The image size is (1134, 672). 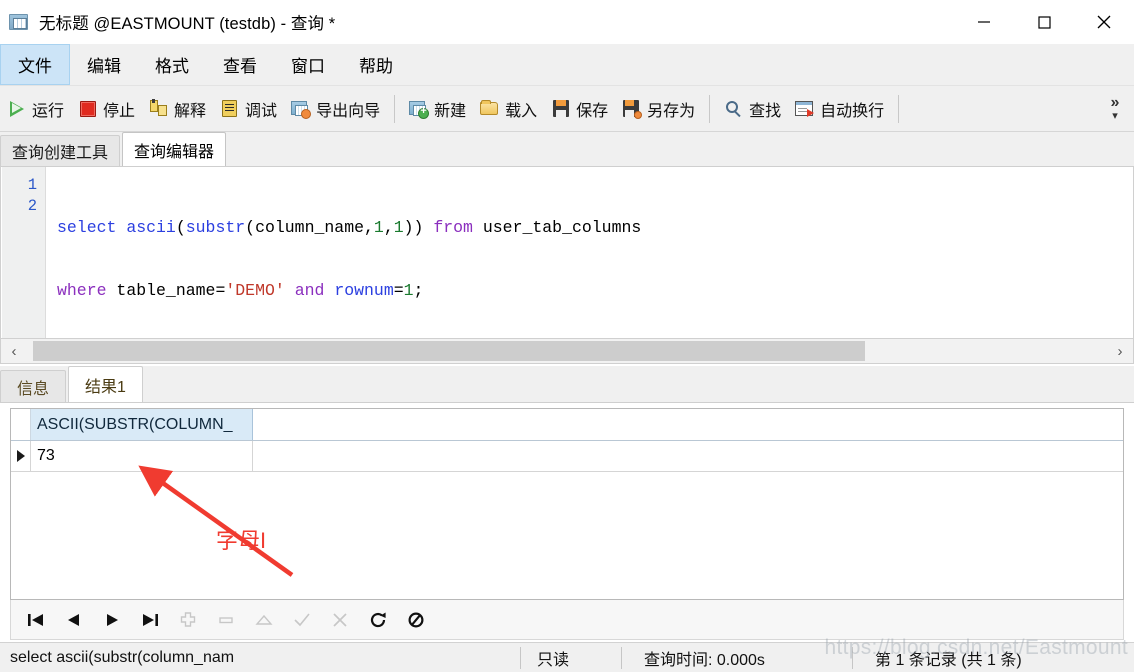 I want to click on last-record-button, so click(x=150, y=620).